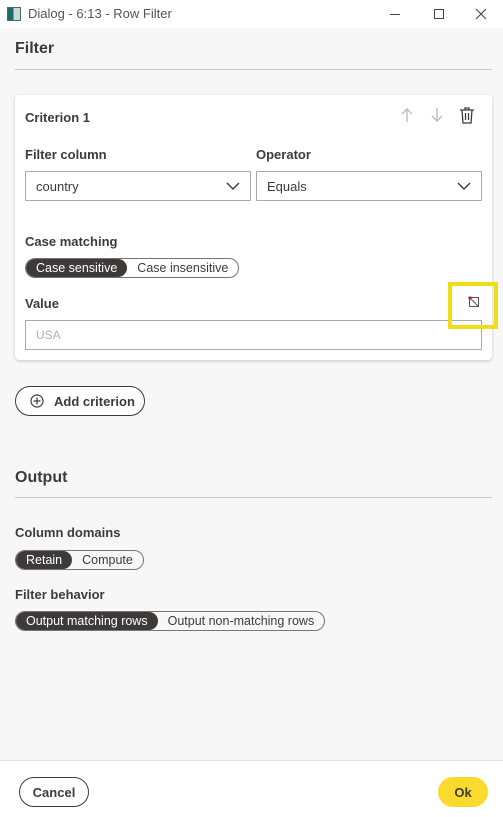  I want to click on case-sensitive-option: Case sensitive, so click(77, 268).